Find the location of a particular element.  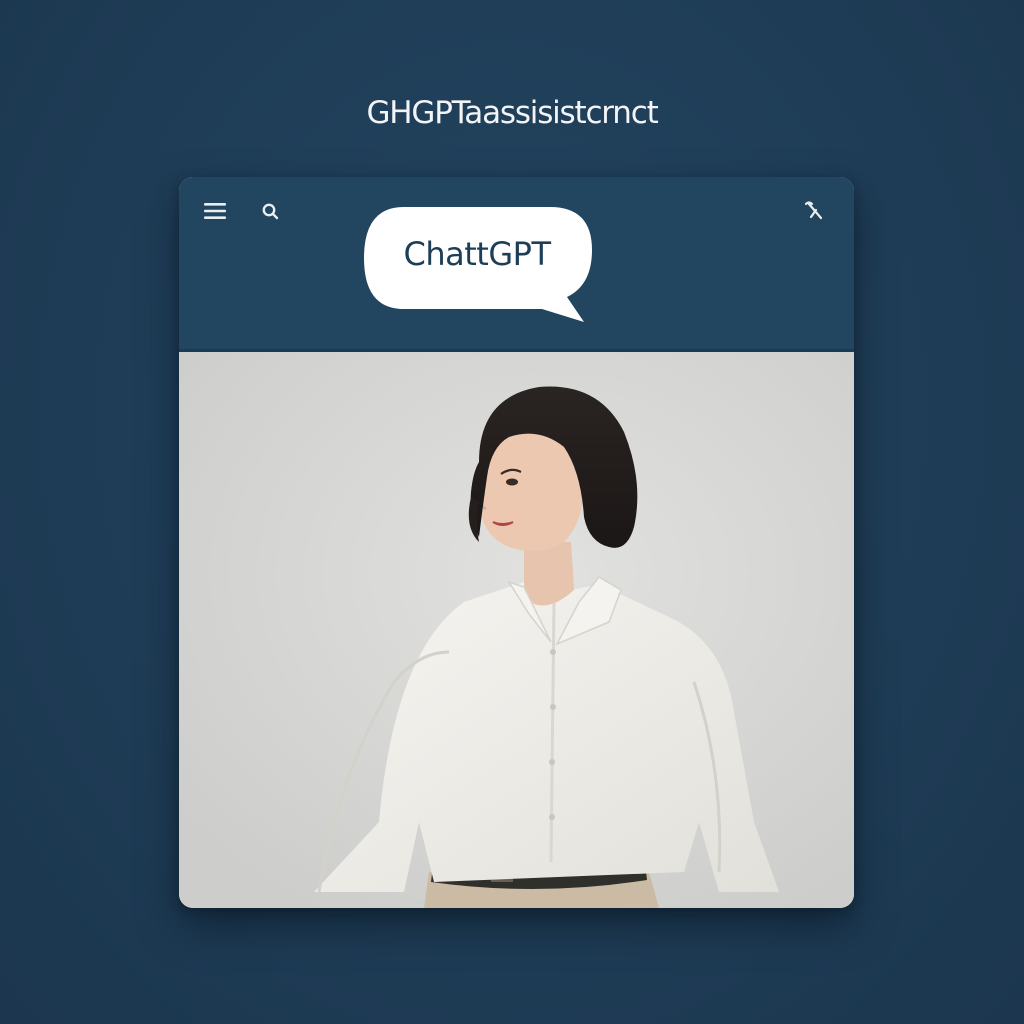

app-header: ChattGPT is located at coordinates (516, 264).